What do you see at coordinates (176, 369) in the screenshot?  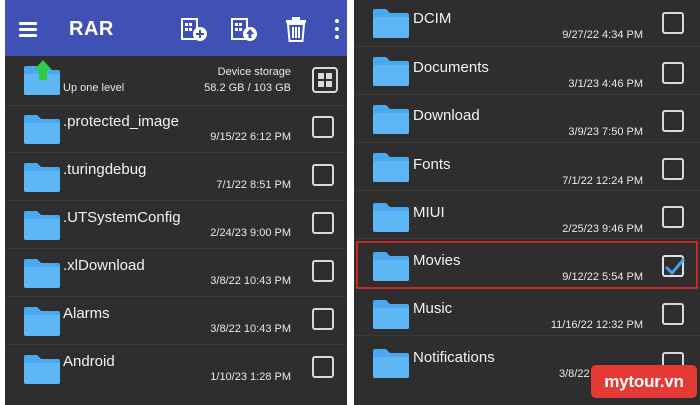 I see `folder-row: Android 1/10/23 1:28 PM` at bounding box center [176, 369].